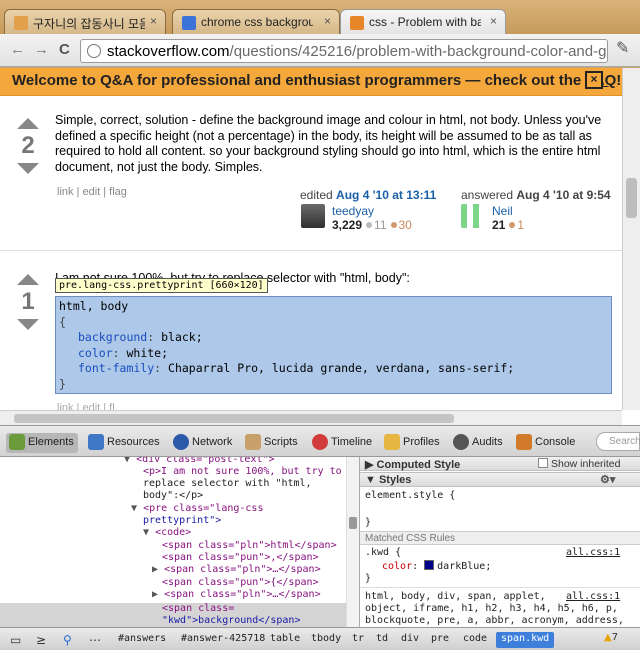 The height and width of the screenshot is (650, 640). Describe the element at coordinates (202, 443) in the screenshot. I see `tab-network: Network` at that location.